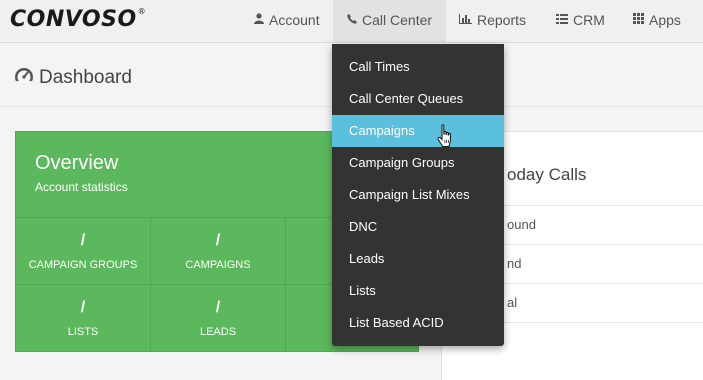 This screenshot has width=703, height=380. What do you see at coordinates (294, 20) in the screenshot?
I see `nav-account-label: Account` at bounding box center [294, 20].